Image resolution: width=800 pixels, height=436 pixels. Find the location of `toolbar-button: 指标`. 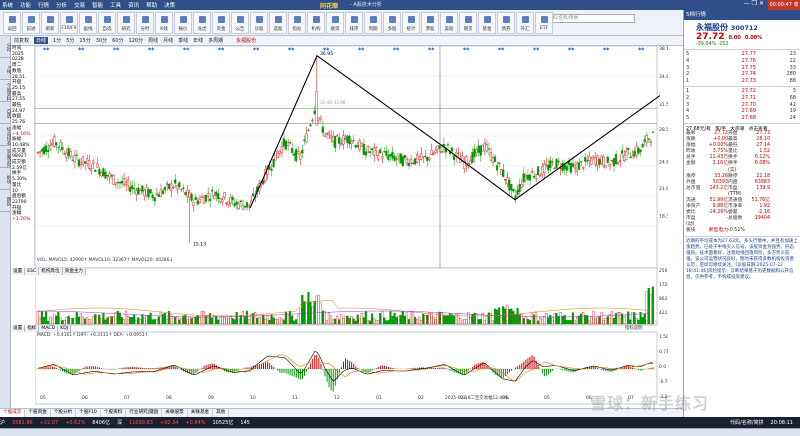

toolbar-button: 指标 is located at coordinates (297, 23).